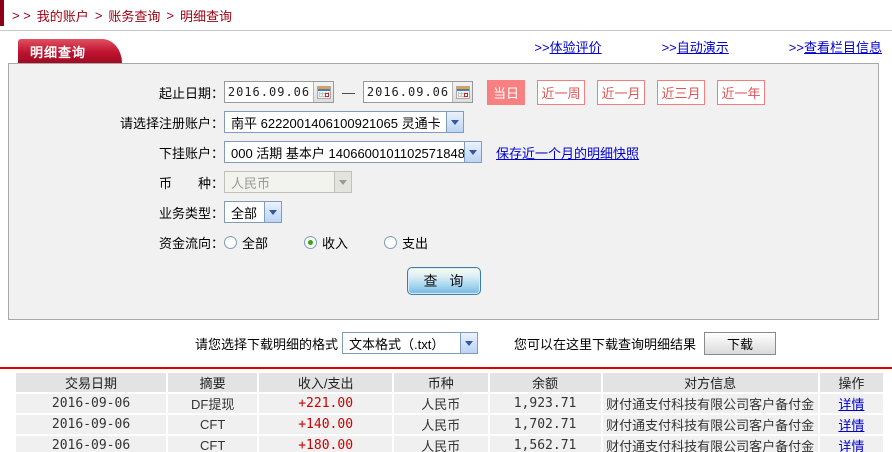 The width and height of the screenshot is (892, 452). Describe the element at coordinates (681, 92) in the screenshot. I see `quick-button-last-3-months: 近三月` at that location.